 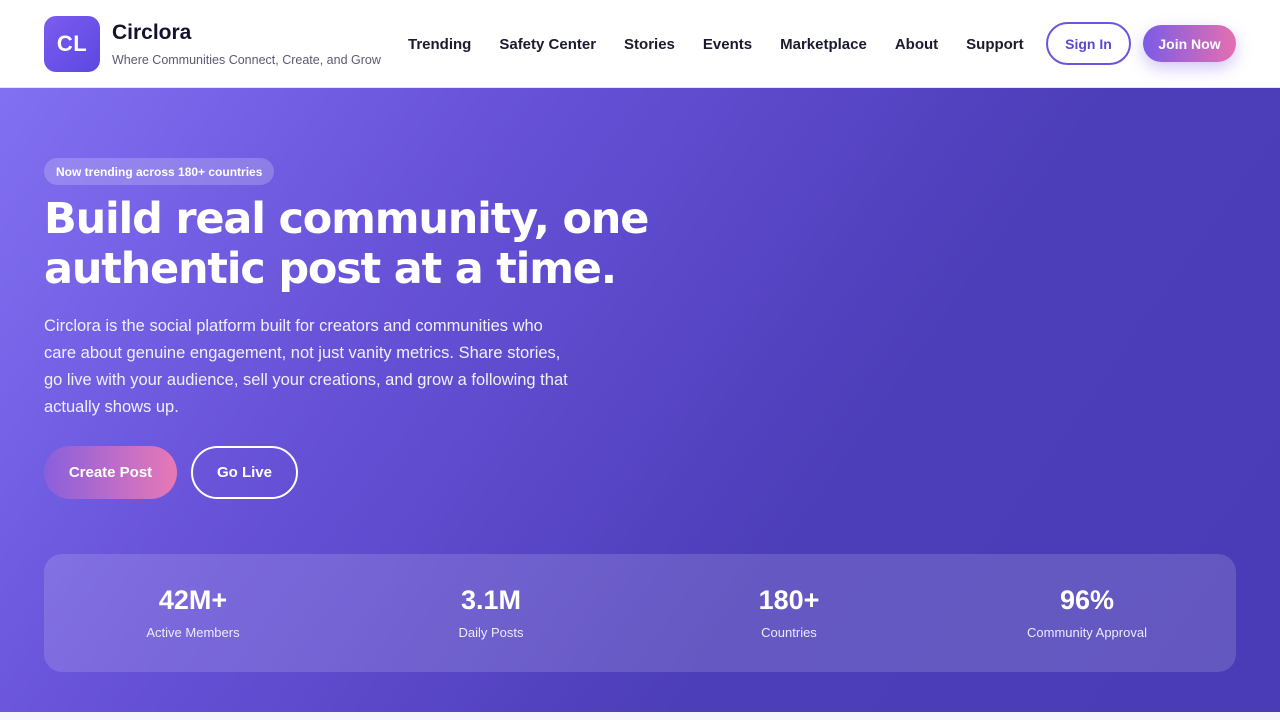 What do you see at coordinates (244, 472) in the screenshot?
I see `go-live-button: Go Live` at bounding box center [244, 472].